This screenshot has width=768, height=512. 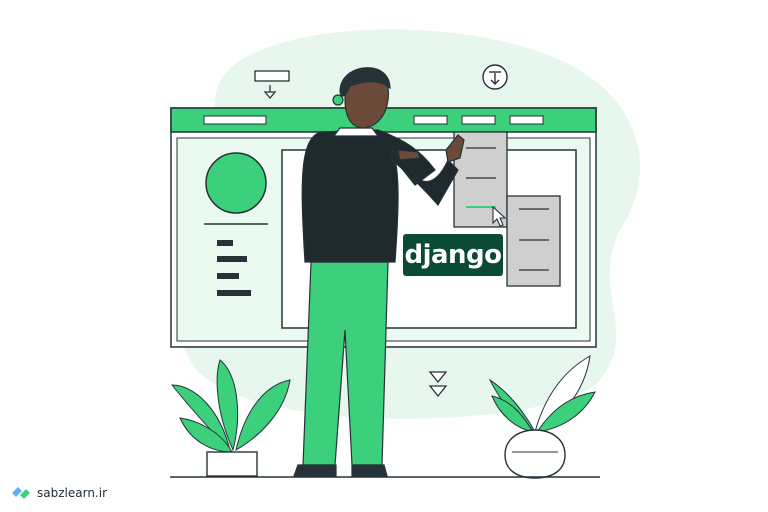 I want to click on download-circle-icon, so click(x=495, y=77).